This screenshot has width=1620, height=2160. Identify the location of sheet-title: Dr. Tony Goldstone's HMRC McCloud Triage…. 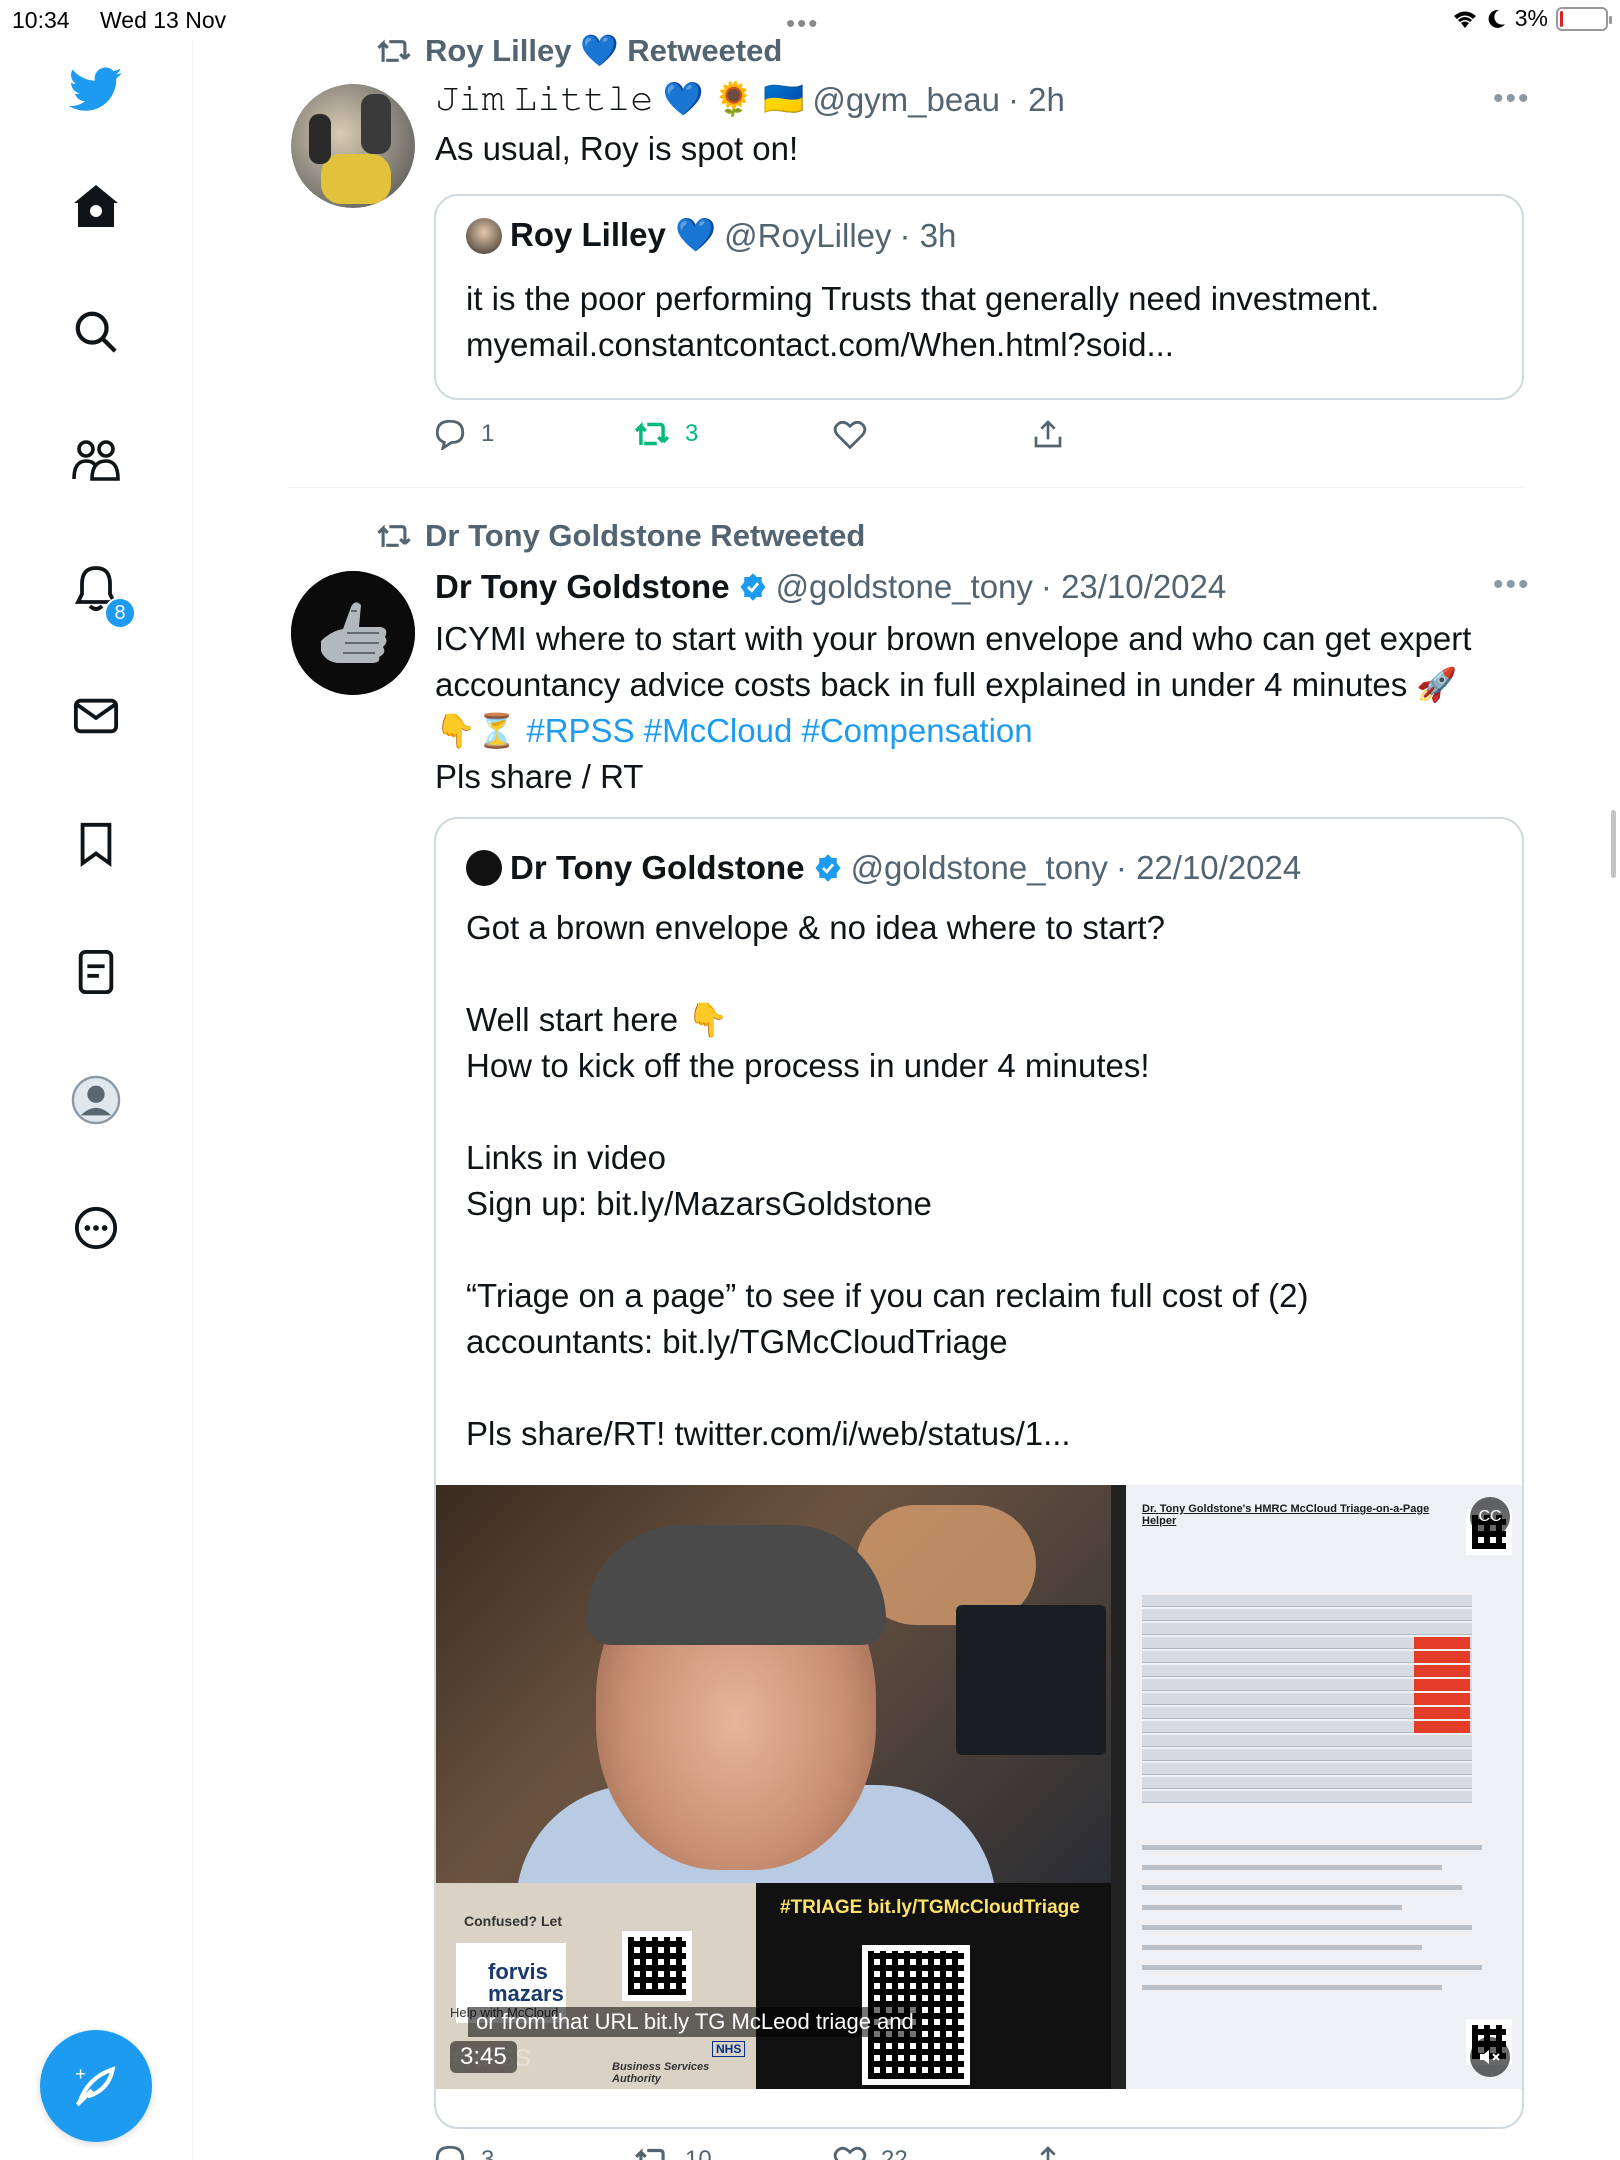
(1286, 1515).